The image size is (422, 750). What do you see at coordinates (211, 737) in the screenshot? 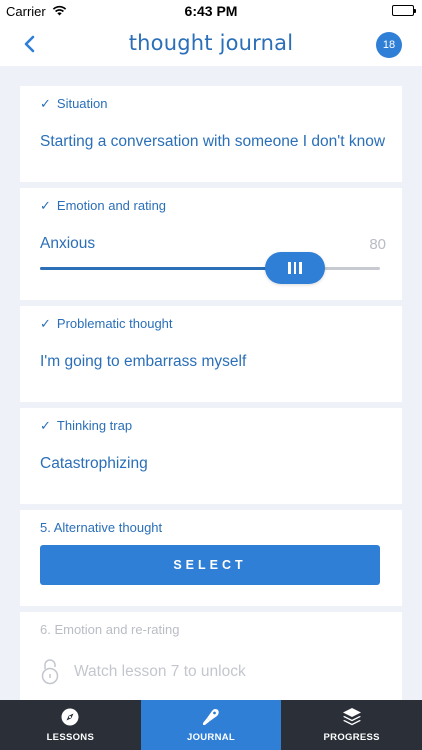
I see `tab-journal-label: JOURNAL` at bounding box center [211, 737].